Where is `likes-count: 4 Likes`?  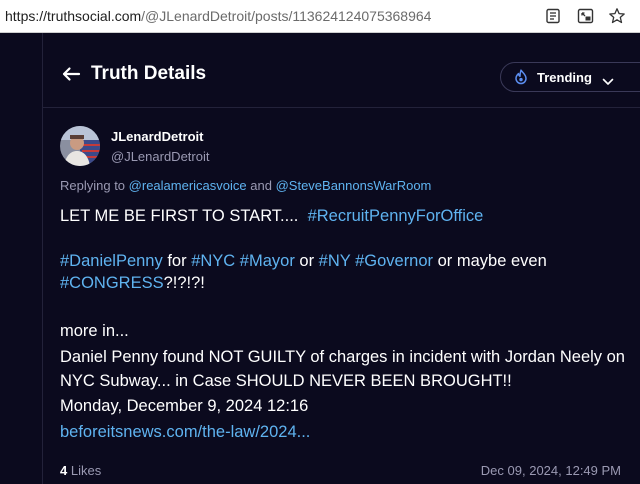
likes-count: 4 Likes is located at coordinates (80, 470).